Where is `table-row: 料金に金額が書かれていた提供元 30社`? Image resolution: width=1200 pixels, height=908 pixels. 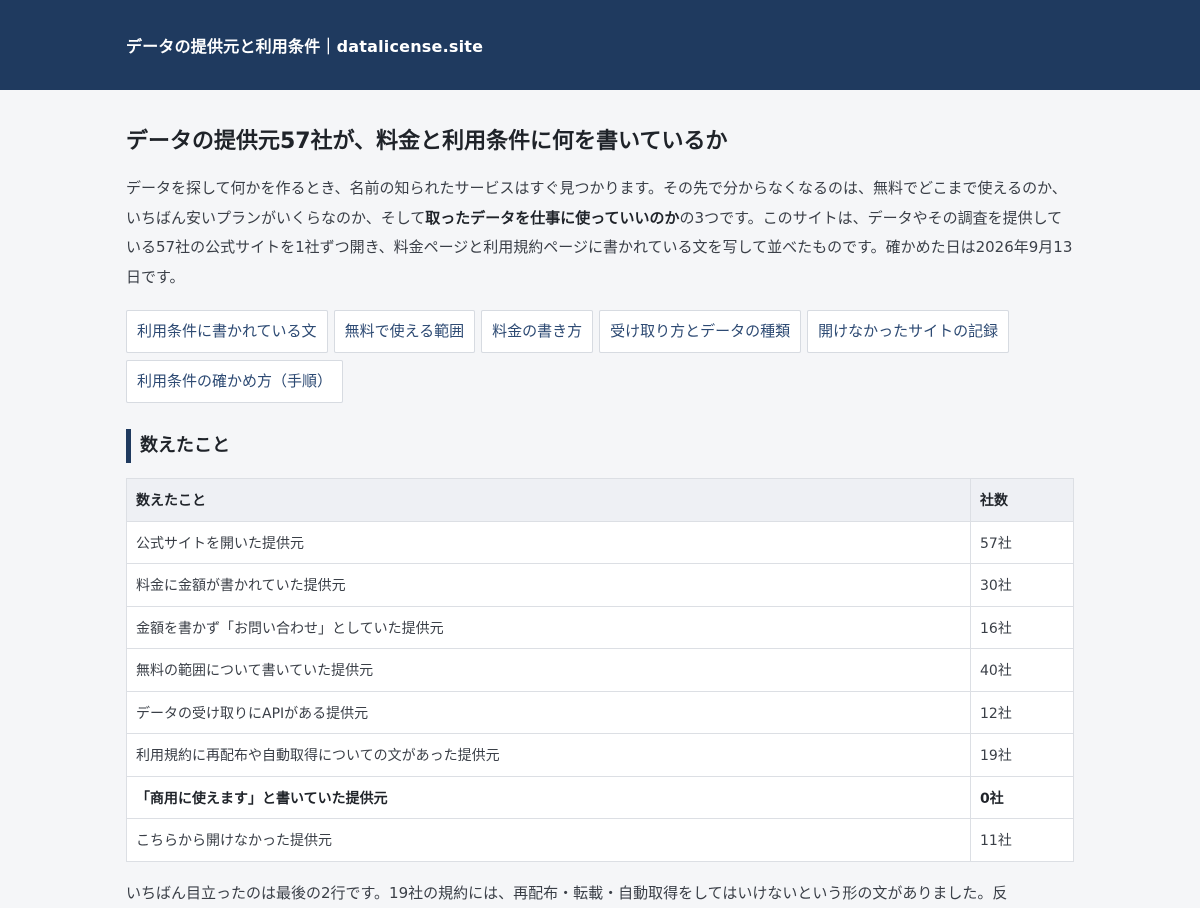 table-row: 料金に金額が書かれていた提供元 30社 is located at coordinates (600, 585).